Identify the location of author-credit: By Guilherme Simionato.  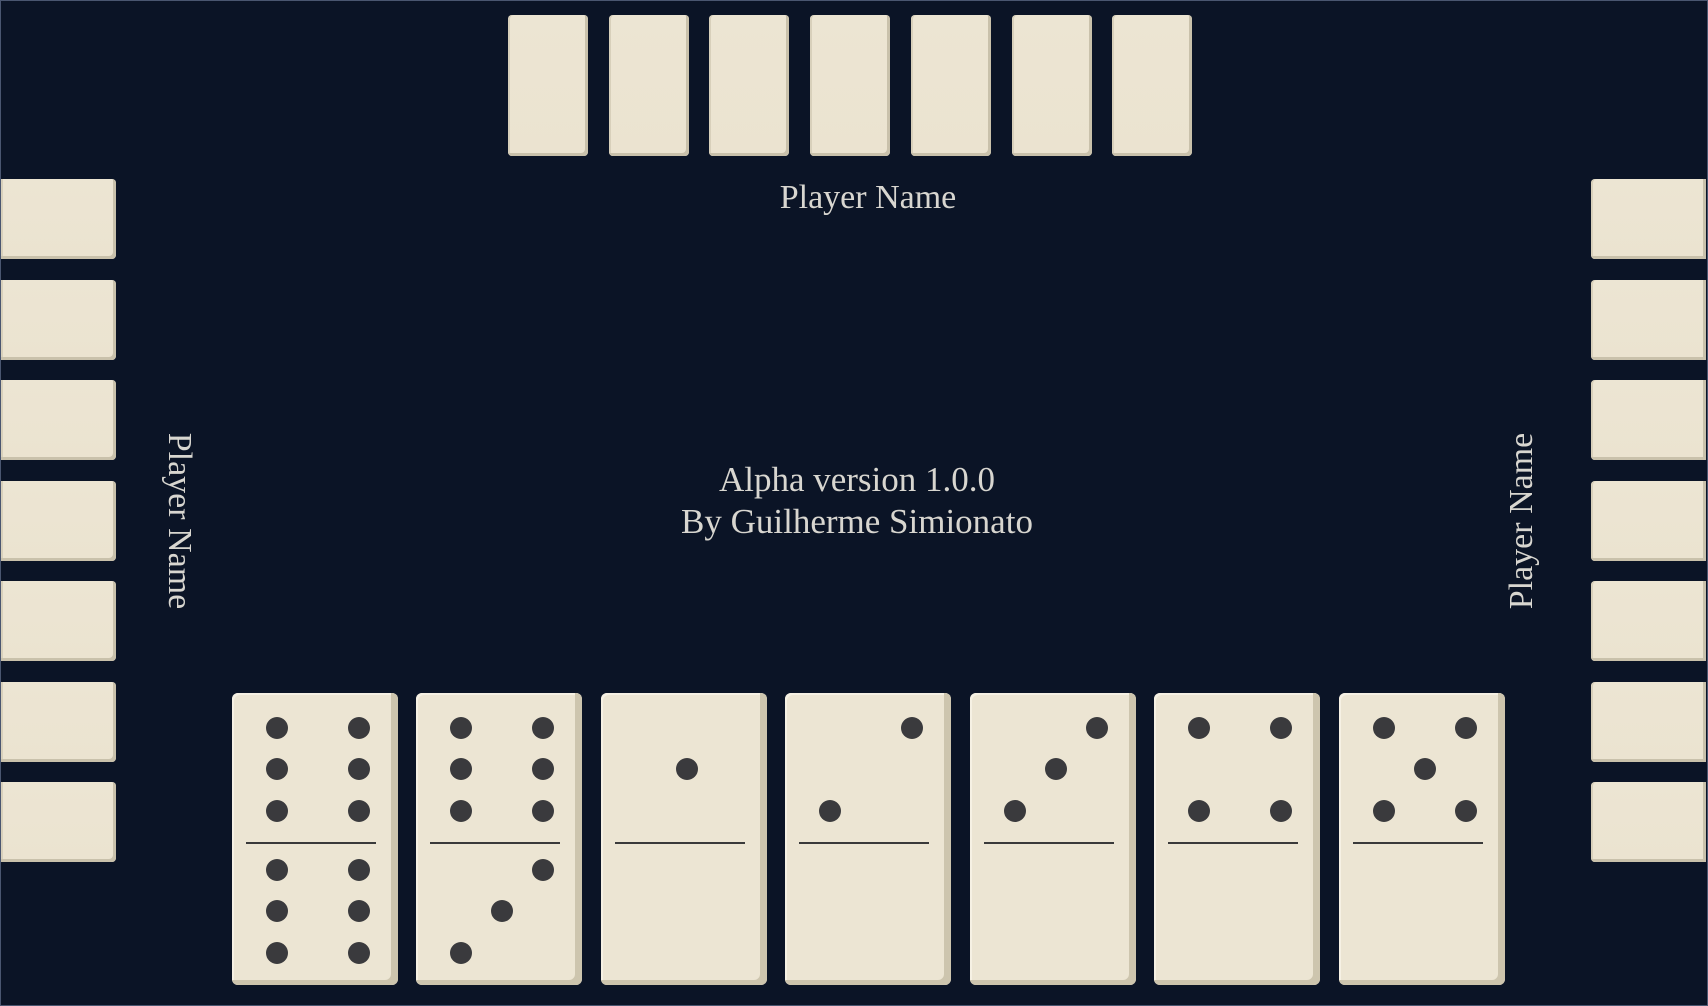
(857, 521).